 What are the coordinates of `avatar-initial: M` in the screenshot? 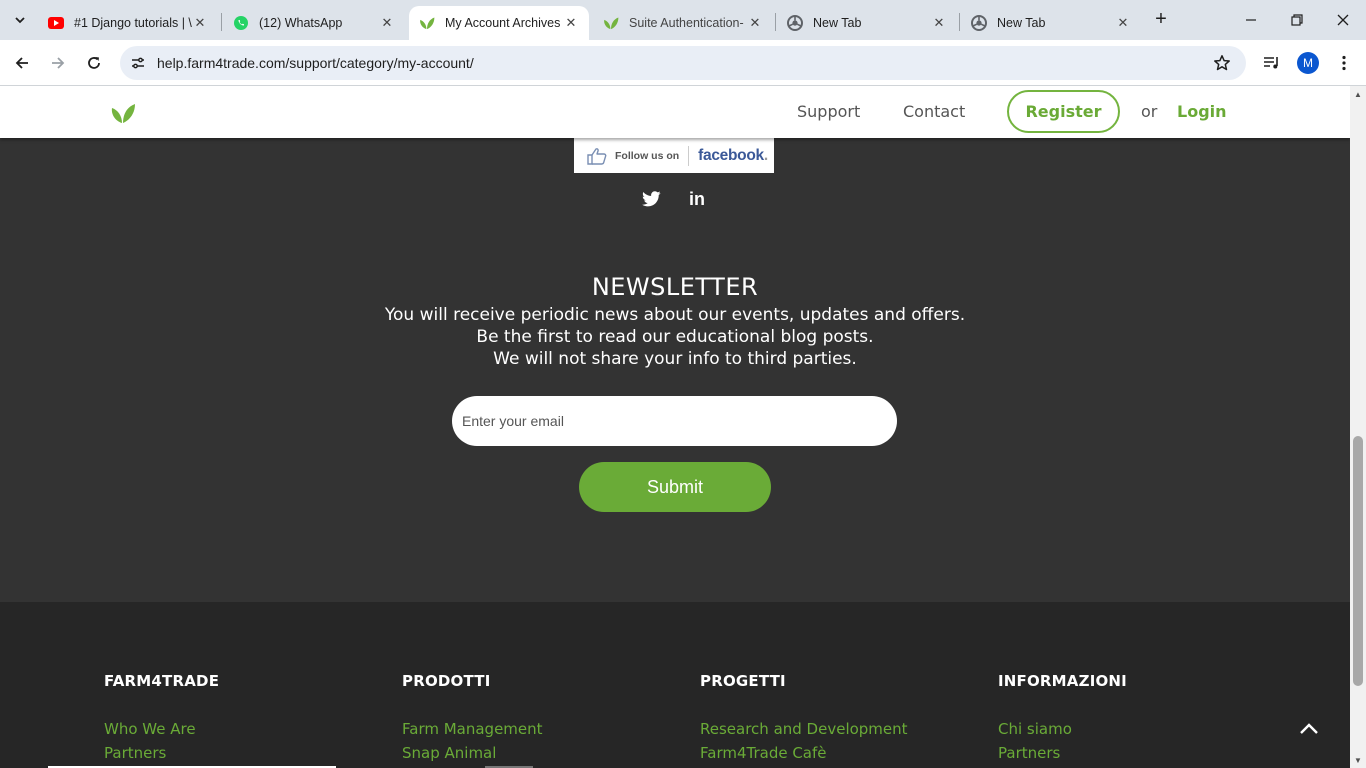 It's located at (1308, 63).